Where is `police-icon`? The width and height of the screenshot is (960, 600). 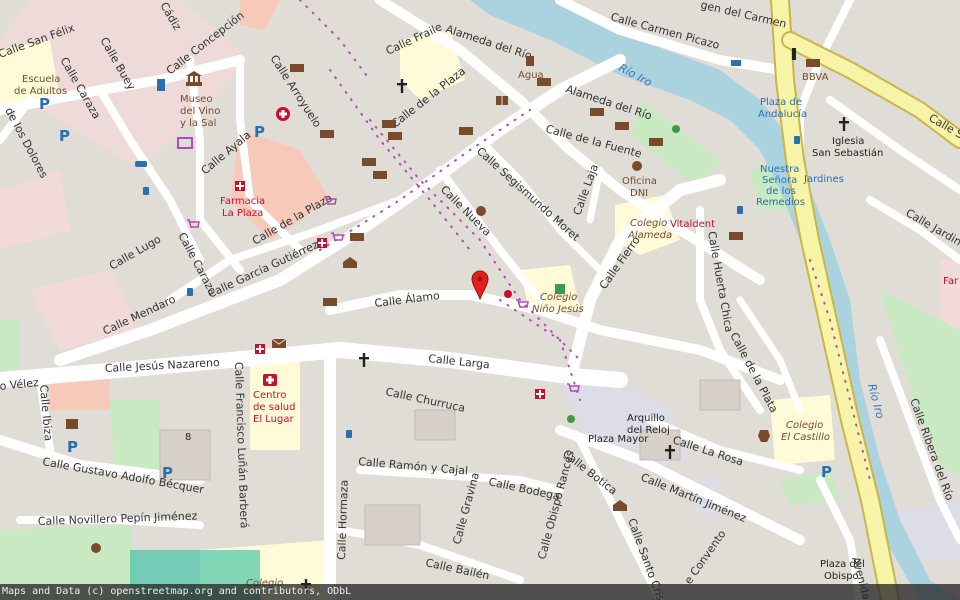
police-icon is located at coordinates (637, 166).